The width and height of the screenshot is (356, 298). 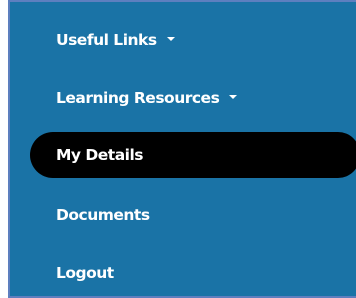 What do you see at coordinates (138, 98) in the screenshot?
I see `nav-item-label: Learning Resources` at bounding box center [138, 98].